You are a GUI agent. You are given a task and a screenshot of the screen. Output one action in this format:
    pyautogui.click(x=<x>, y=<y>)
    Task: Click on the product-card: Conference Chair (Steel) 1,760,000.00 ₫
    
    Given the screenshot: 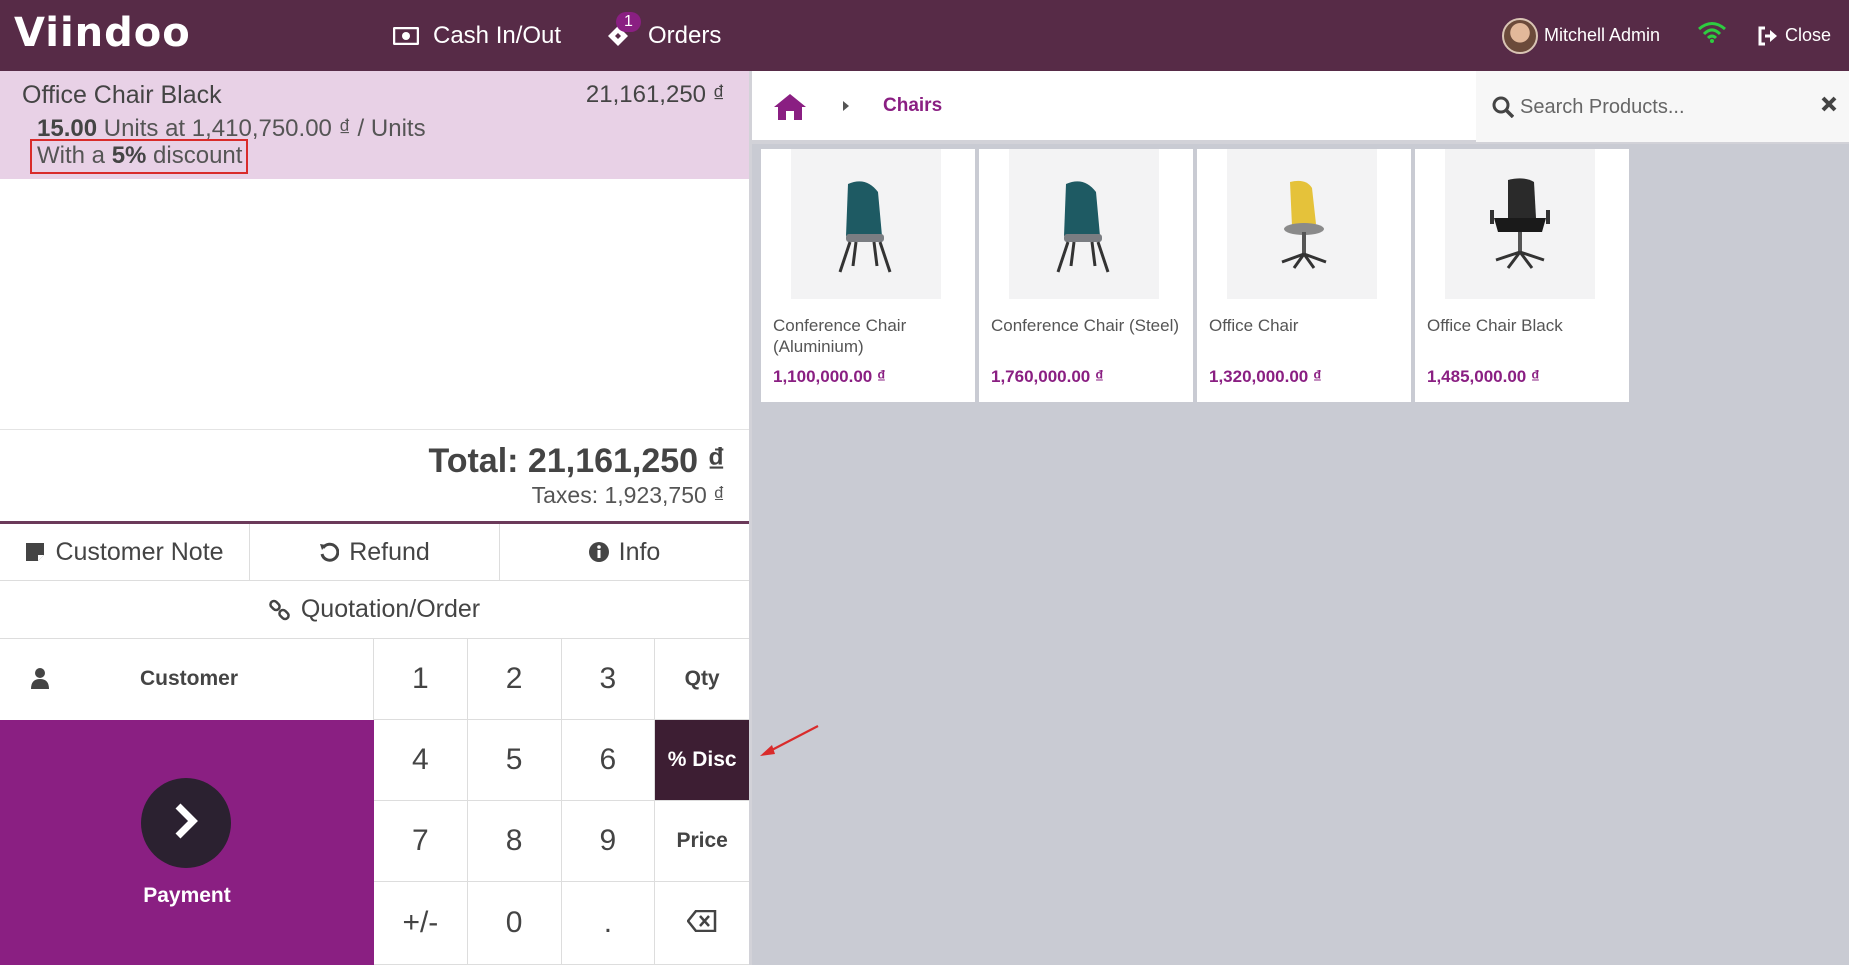 What is the action you would take?
    pyautogui.click(x=1086, y=275)
    